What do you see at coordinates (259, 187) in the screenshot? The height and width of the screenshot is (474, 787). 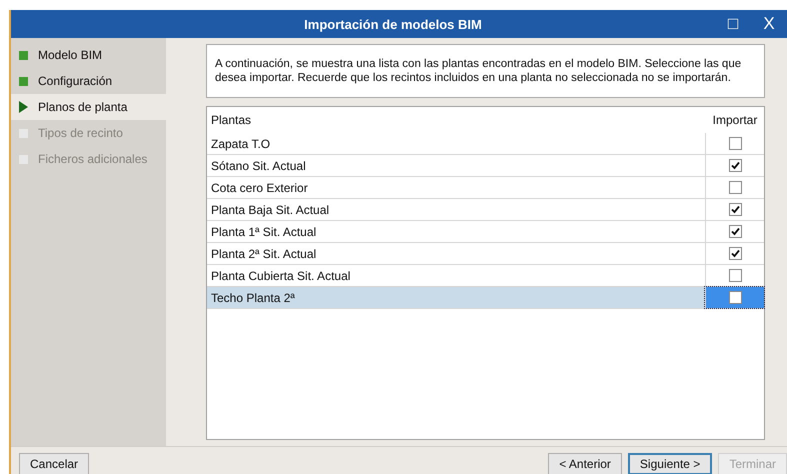 I see `table-cell-text: Cota cero Exterior` at bounding box center [259, 187].